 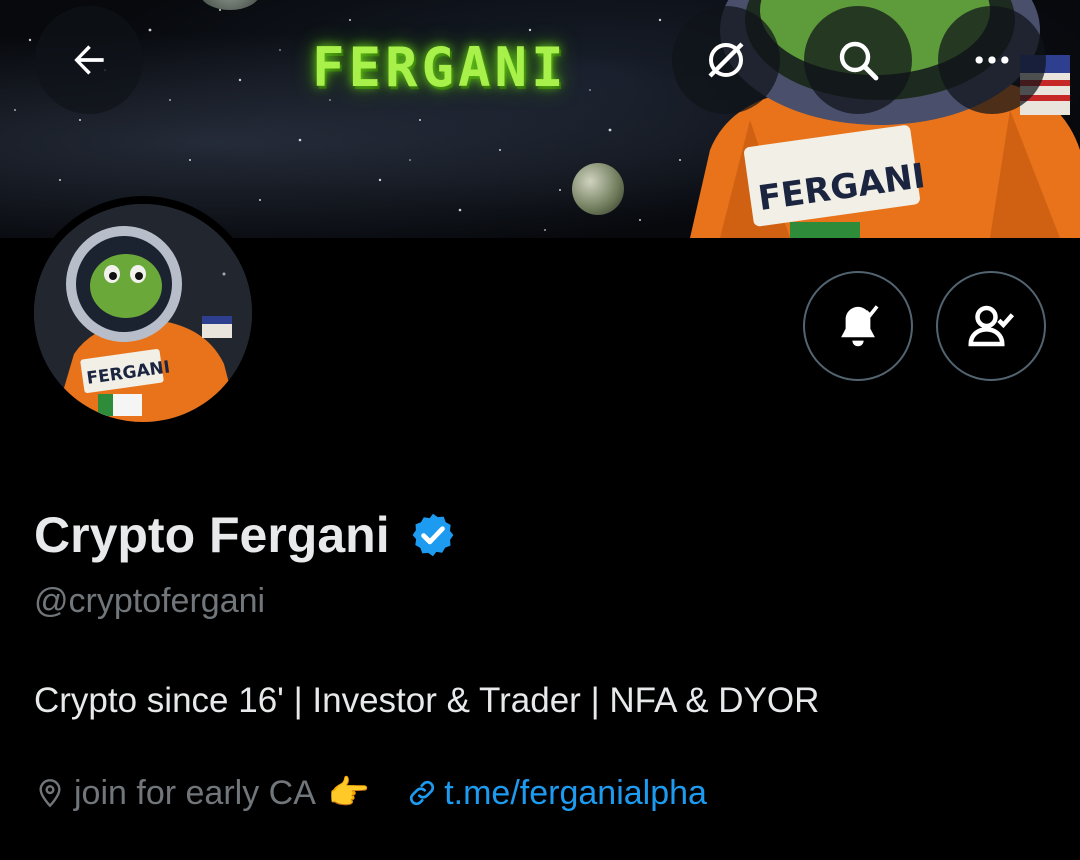 I want to click on following-button, so click(x=991, y=326).